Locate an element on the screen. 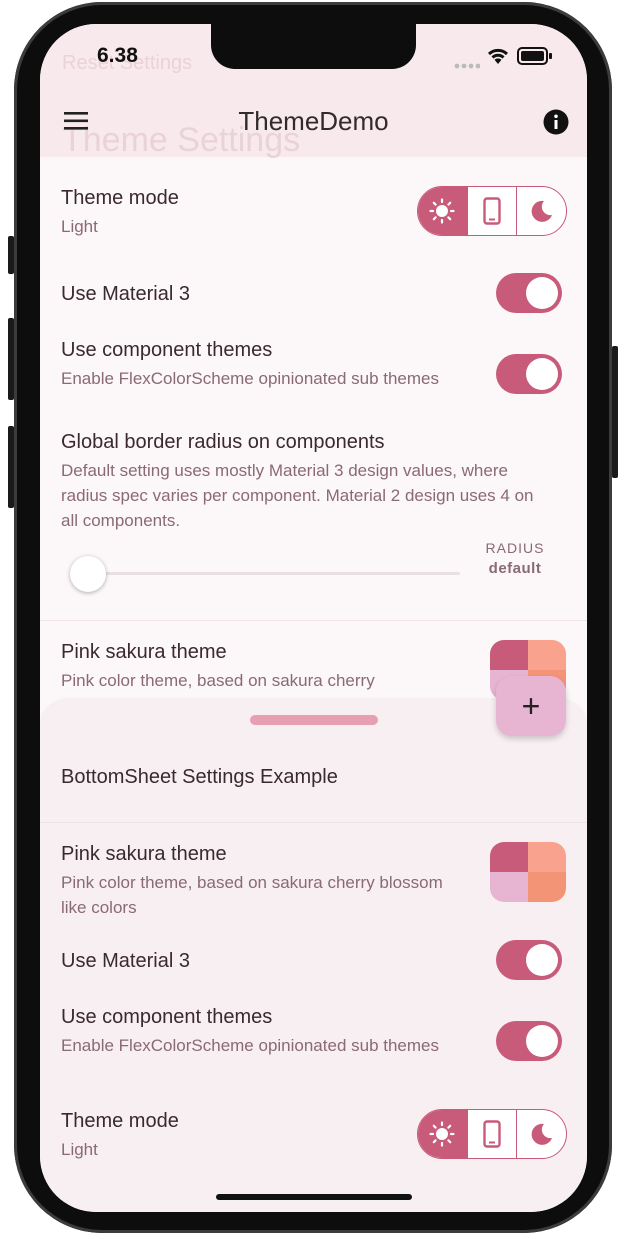  sheet-theme-mode-value: Light is located at coordinates (79, 1149).